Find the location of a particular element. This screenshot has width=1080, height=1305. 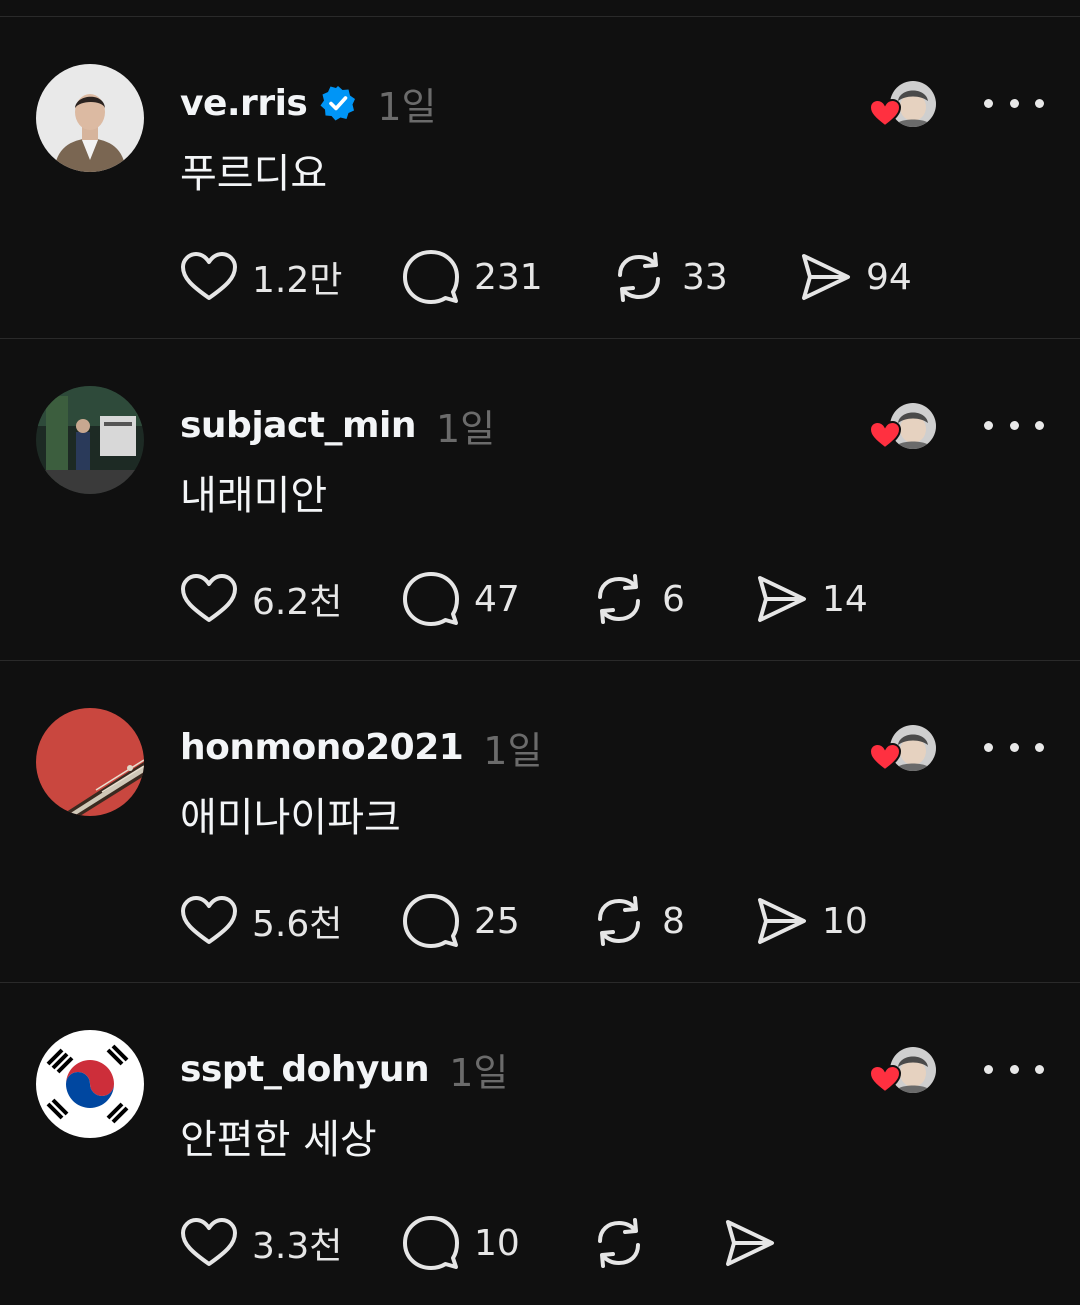

repost-button: 6 is located at coordinates (637, 599).